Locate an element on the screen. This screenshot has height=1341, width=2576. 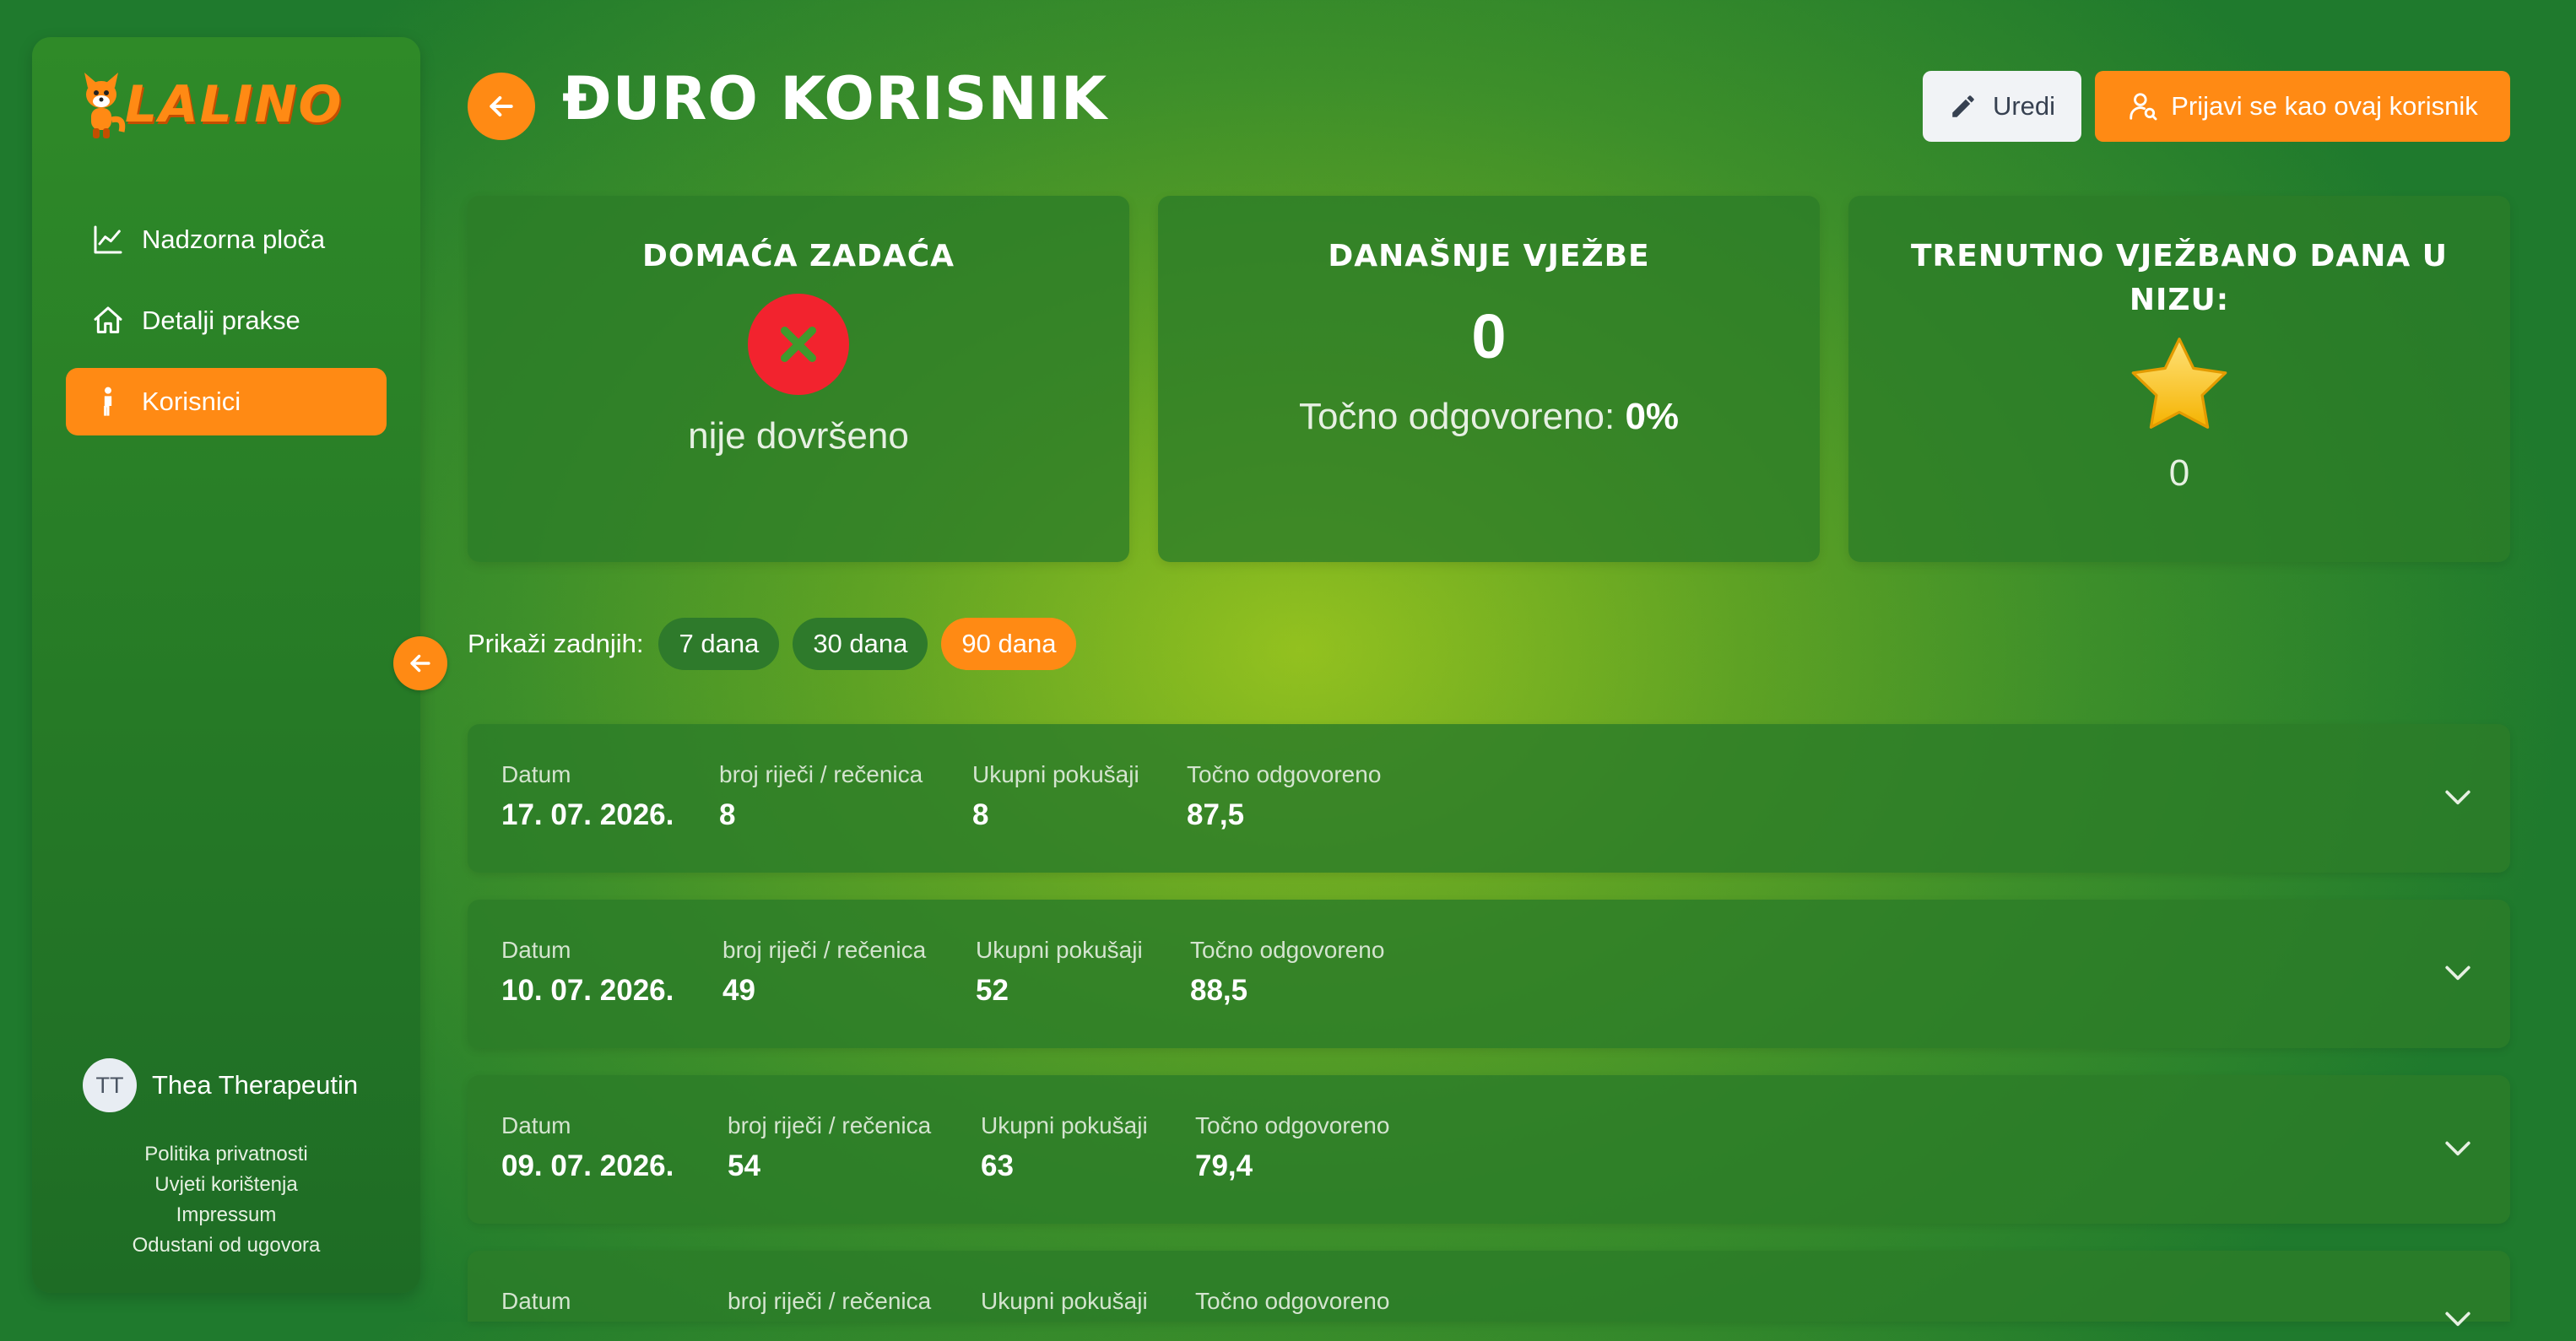
sidebar-item-label: Detalji prakse is located at coordinates (221, 320).